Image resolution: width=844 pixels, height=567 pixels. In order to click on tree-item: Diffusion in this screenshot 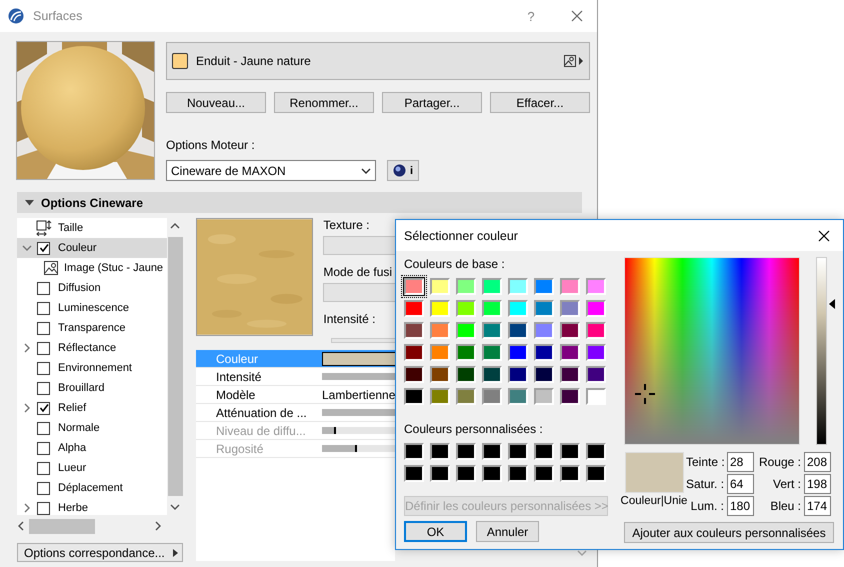, I will do `click(92, 288)`.